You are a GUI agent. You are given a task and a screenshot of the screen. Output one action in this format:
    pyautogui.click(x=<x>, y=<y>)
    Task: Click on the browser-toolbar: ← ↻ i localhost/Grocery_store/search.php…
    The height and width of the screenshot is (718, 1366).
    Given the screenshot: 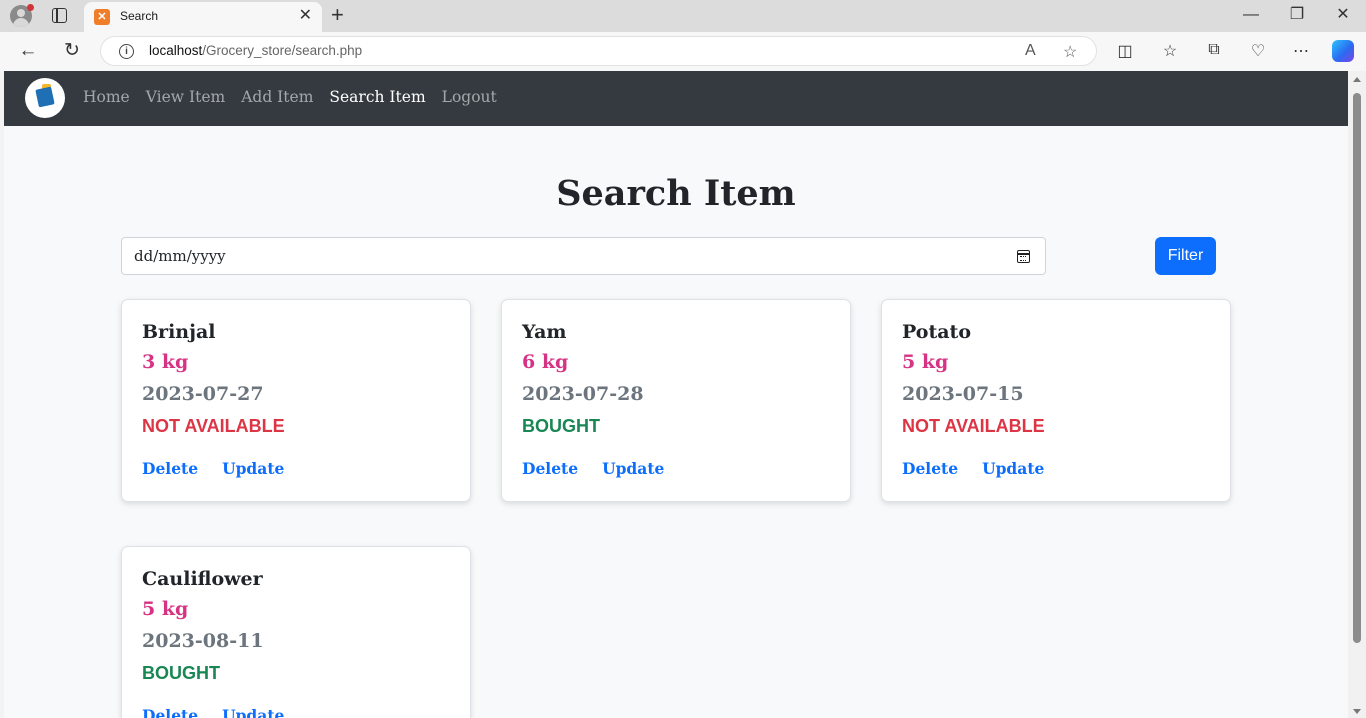 What is the action you would take?
    pyautogui.click(x=683, y=51)
    